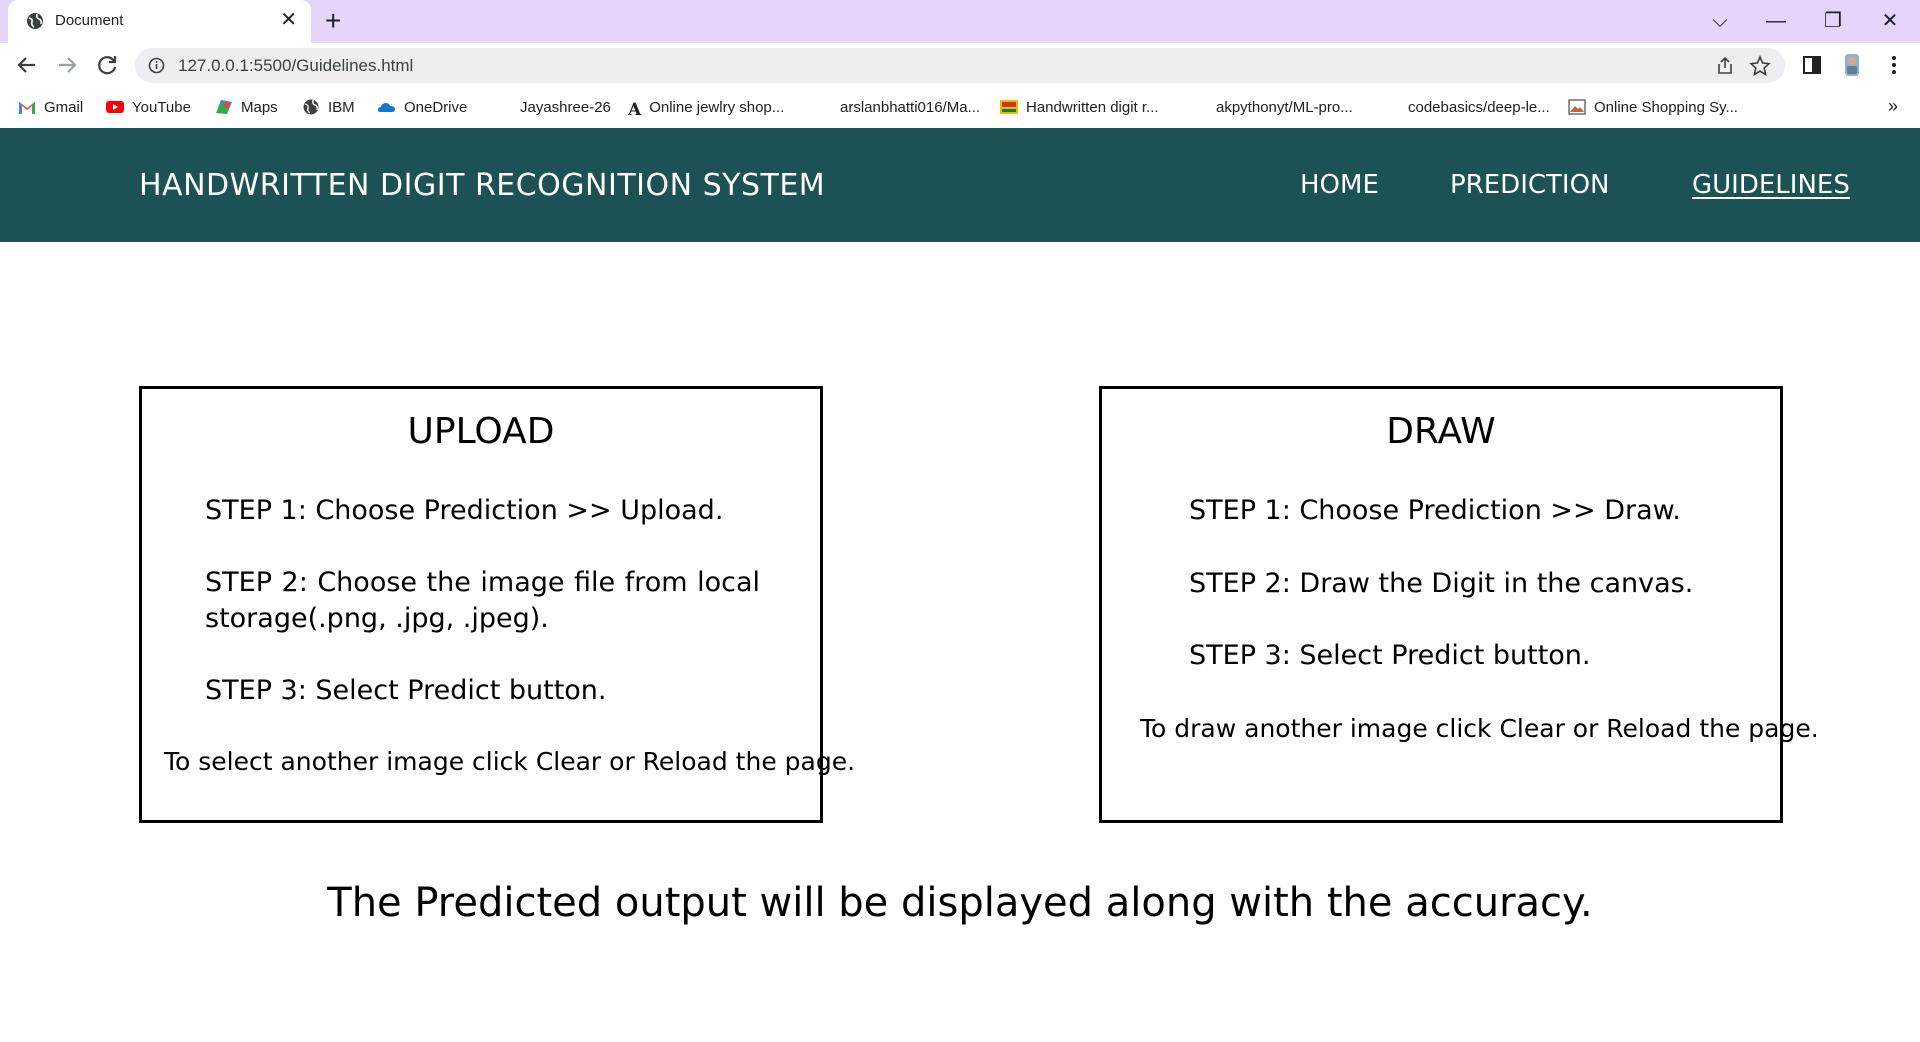 This screenshot has height=1042, width=1920. I want to click on nav-link-prediction: PREDICTION, so click(1529, 185).